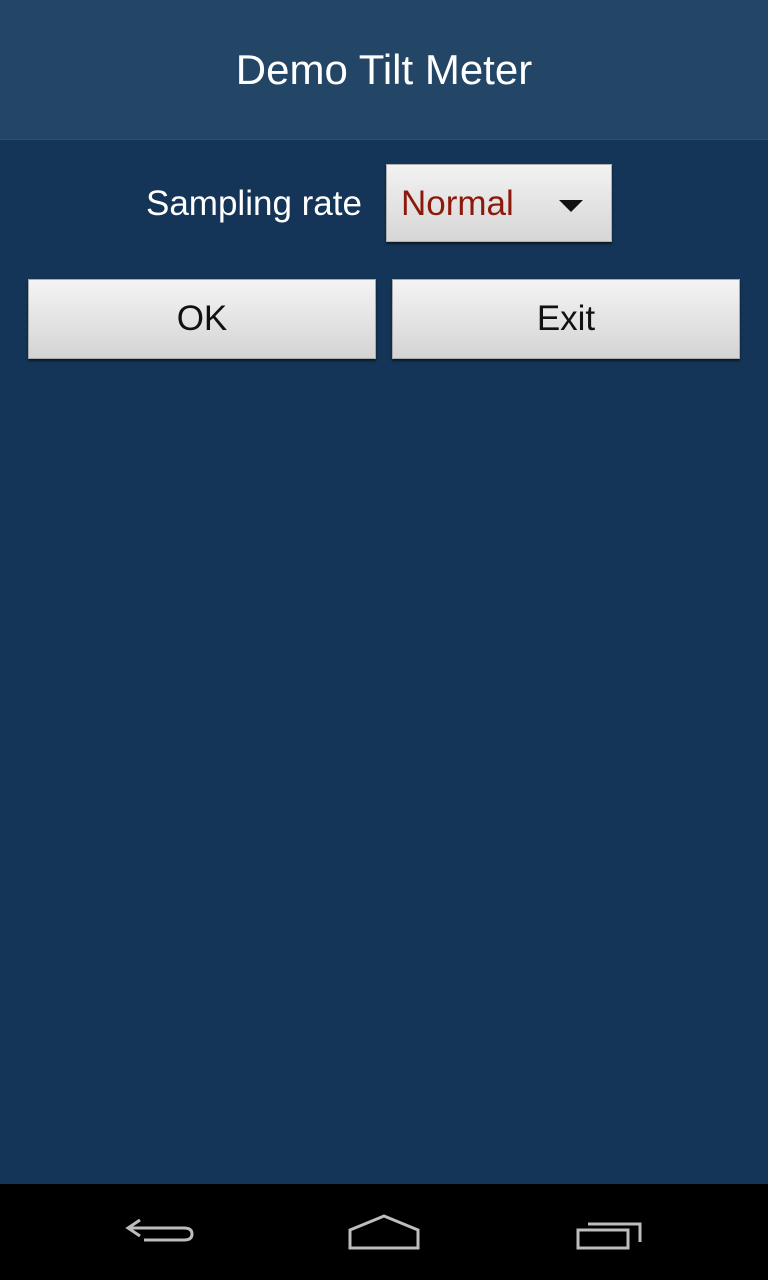 Image resolution: width=768 pixels, height=1280 pixels. I want to click on home-button, so click(384, 1232).